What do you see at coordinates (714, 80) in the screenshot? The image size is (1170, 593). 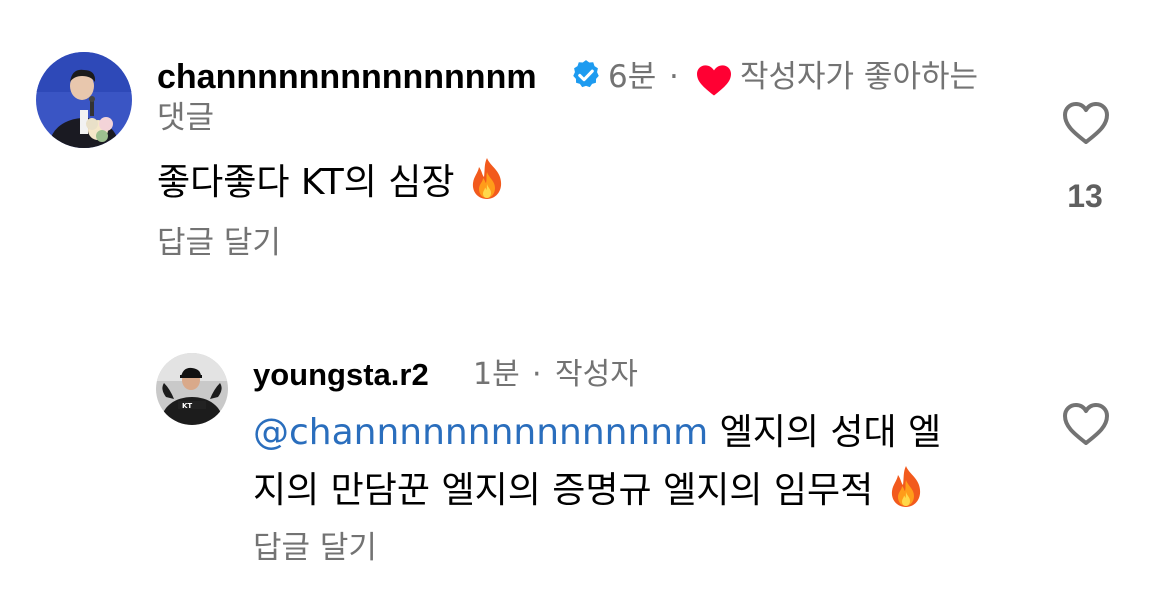 I see `heart-filled-icon` at bounding box center [714, 80].